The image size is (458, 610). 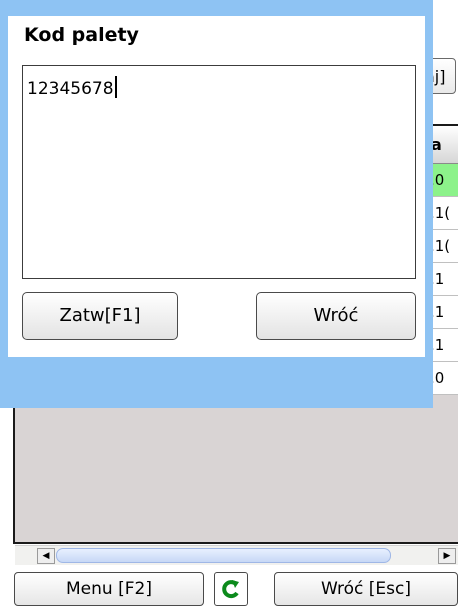 I want to click on dialog-title: Kod palety, so click(x=81, y=35).